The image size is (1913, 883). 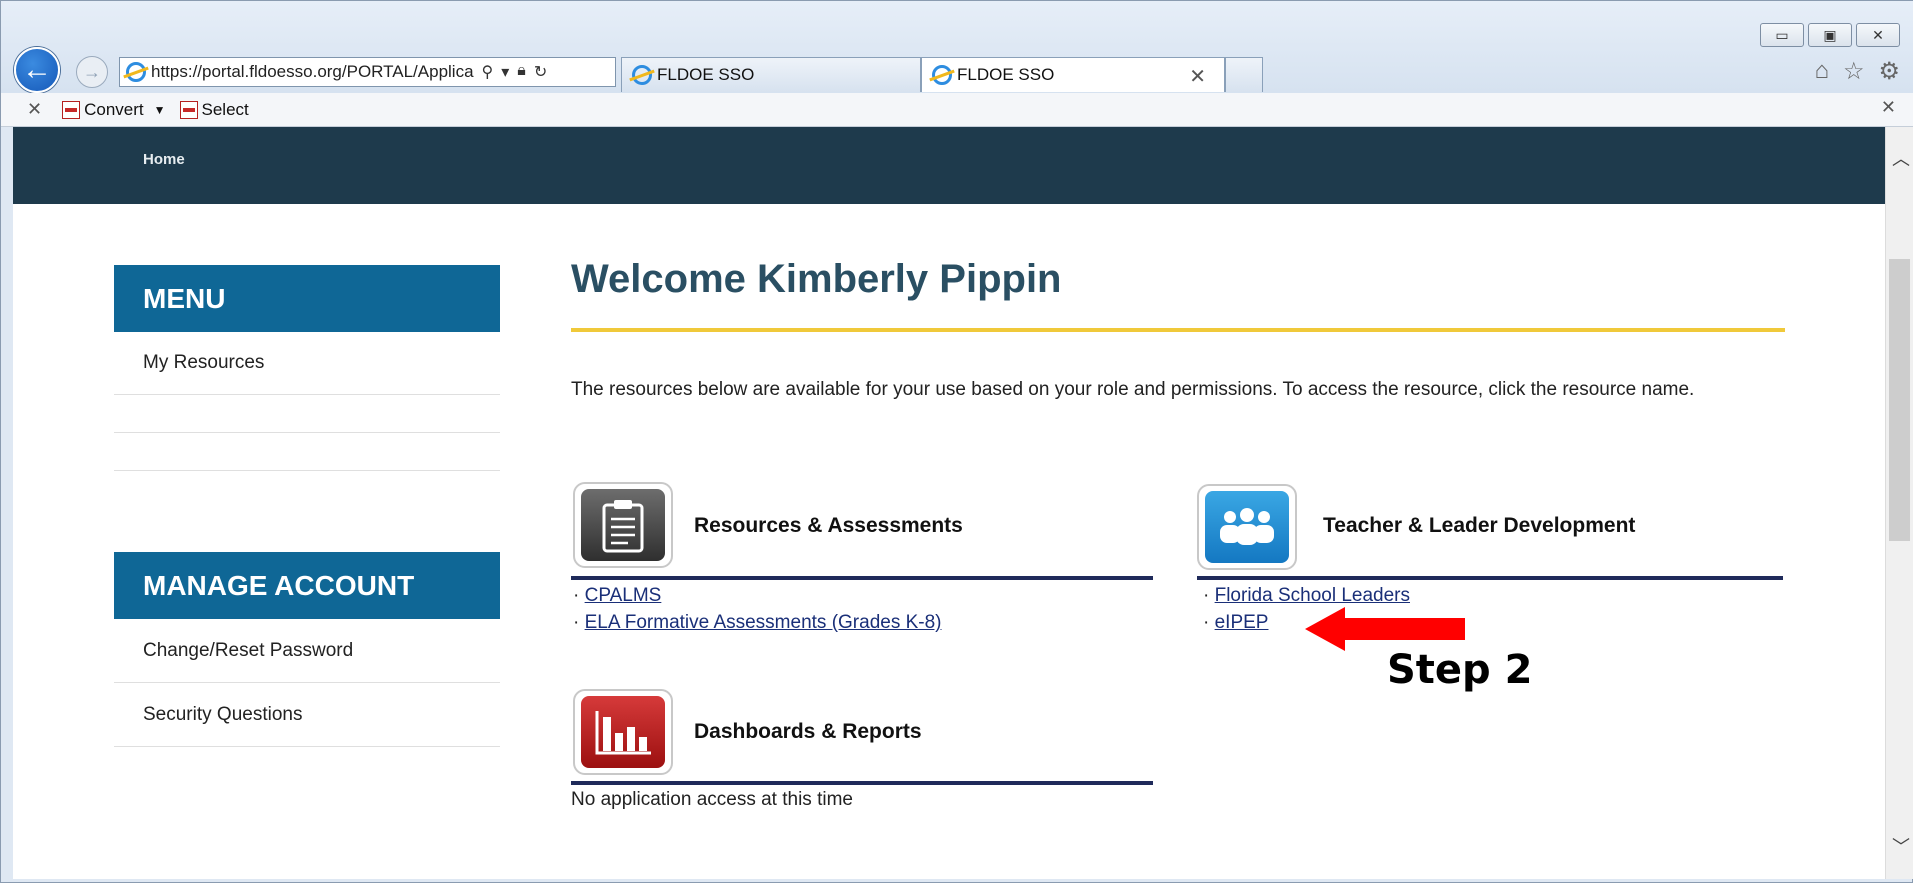 I want to click on list-item: · CPALMS, so click(x=617, y=595).